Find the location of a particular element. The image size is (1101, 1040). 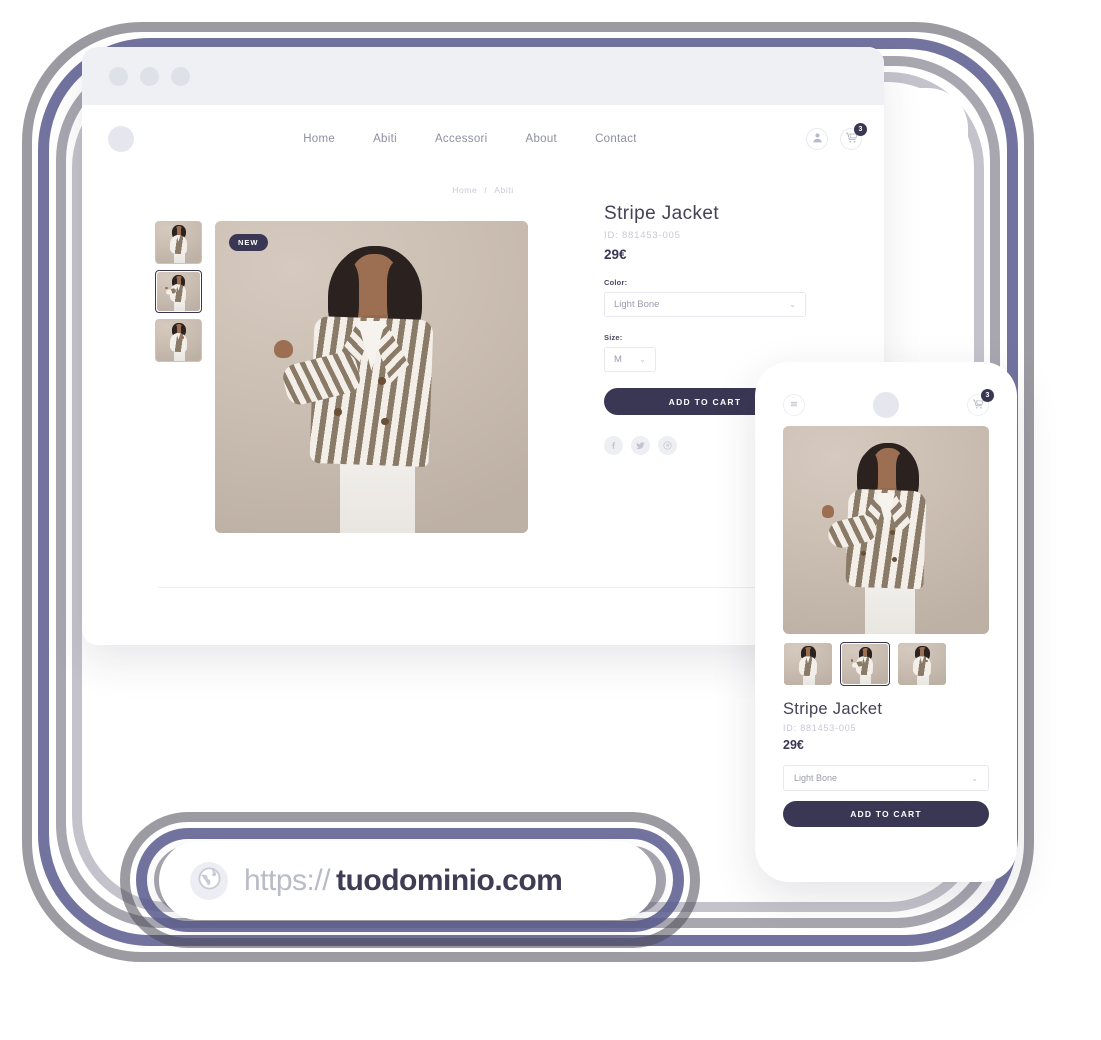

pinterest-icon is located at coordinates (667, 446).